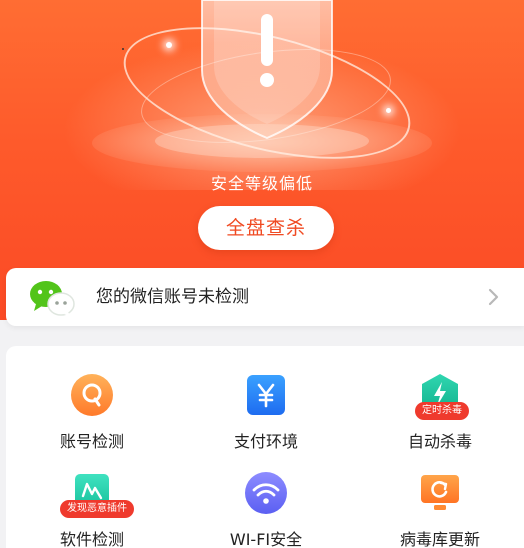 The width and height of the screenshot is (524, 548). I want to click on timed-antivirus-badge: 定时杀毒, so click(442, 411).